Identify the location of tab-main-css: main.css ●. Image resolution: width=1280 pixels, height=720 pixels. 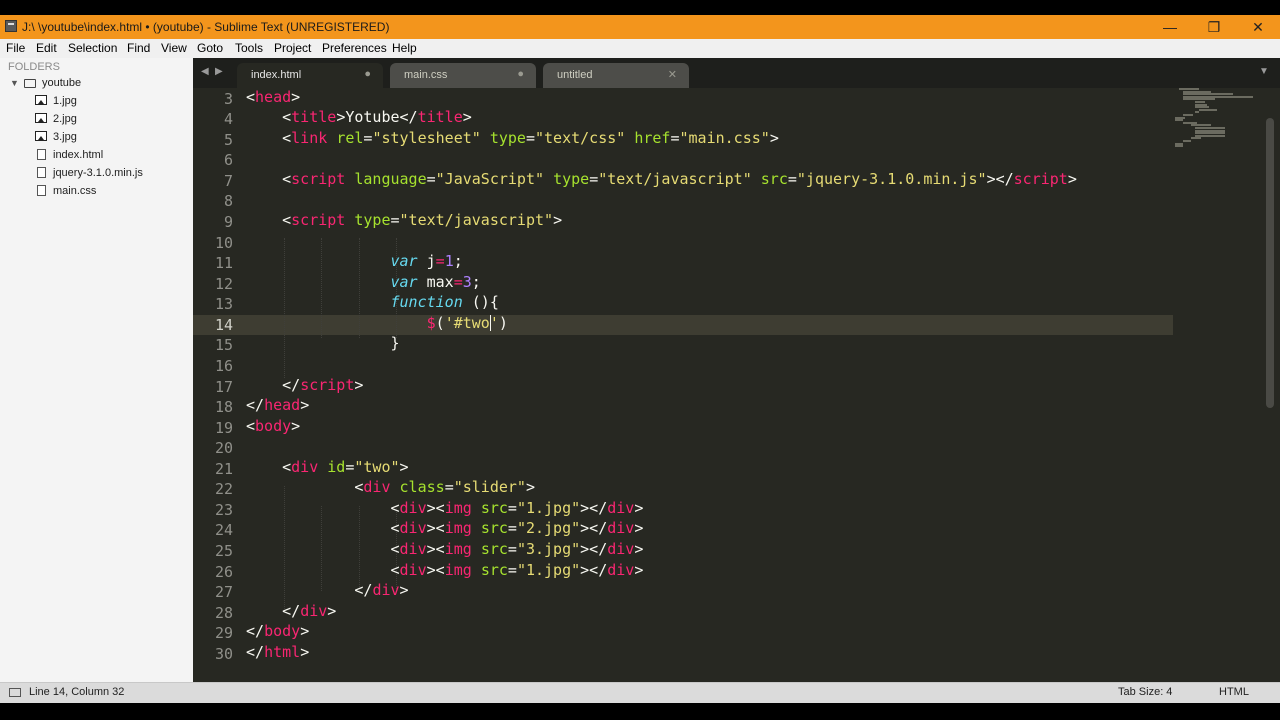
(463, 75).